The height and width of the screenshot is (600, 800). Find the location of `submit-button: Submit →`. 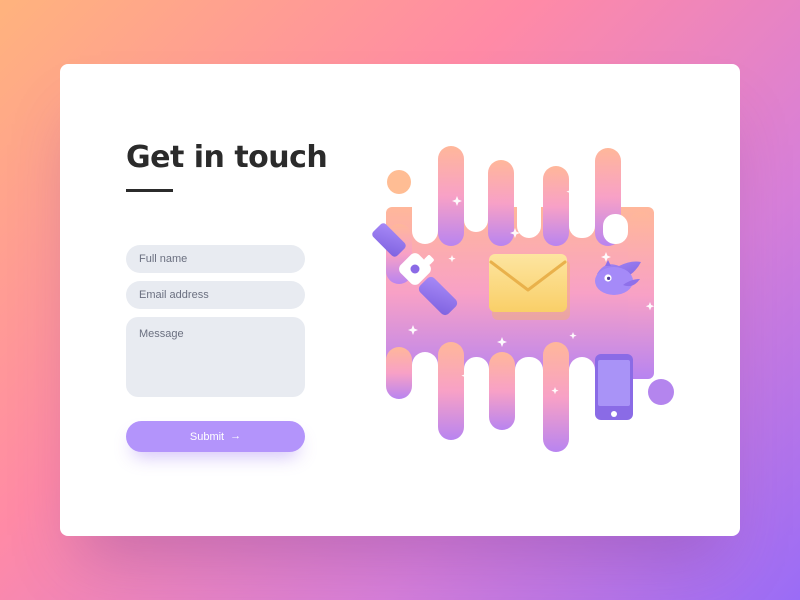

submit-button: Submit → is located at coordinates (215, 436).